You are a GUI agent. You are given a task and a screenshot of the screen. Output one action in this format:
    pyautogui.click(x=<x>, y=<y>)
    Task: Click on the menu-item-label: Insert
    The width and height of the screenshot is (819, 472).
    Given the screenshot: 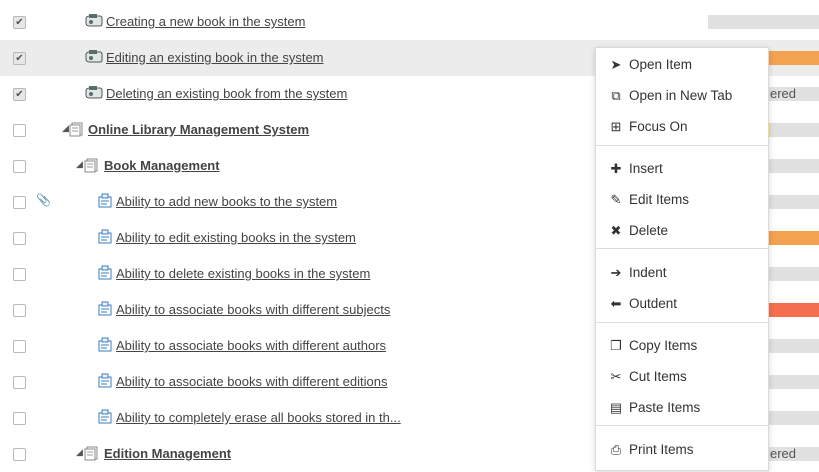 What is the action you would take?
    pyautogui.click(x=646, y=168)
    